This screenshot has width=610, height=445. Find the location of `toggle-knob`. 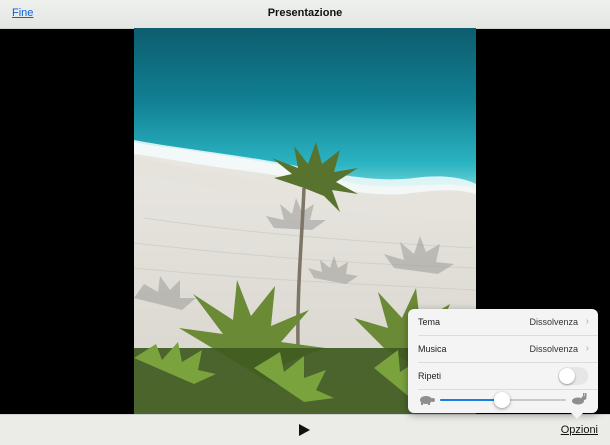

toggle-knob is located at coordinates (567, 376).